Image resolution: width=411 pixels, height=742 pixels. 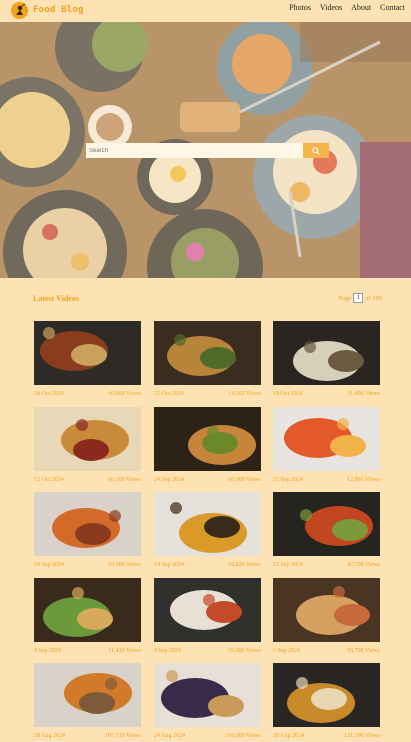 I want to click on main-nav: Photos Videos About Contact, so click(x=347, y=7).